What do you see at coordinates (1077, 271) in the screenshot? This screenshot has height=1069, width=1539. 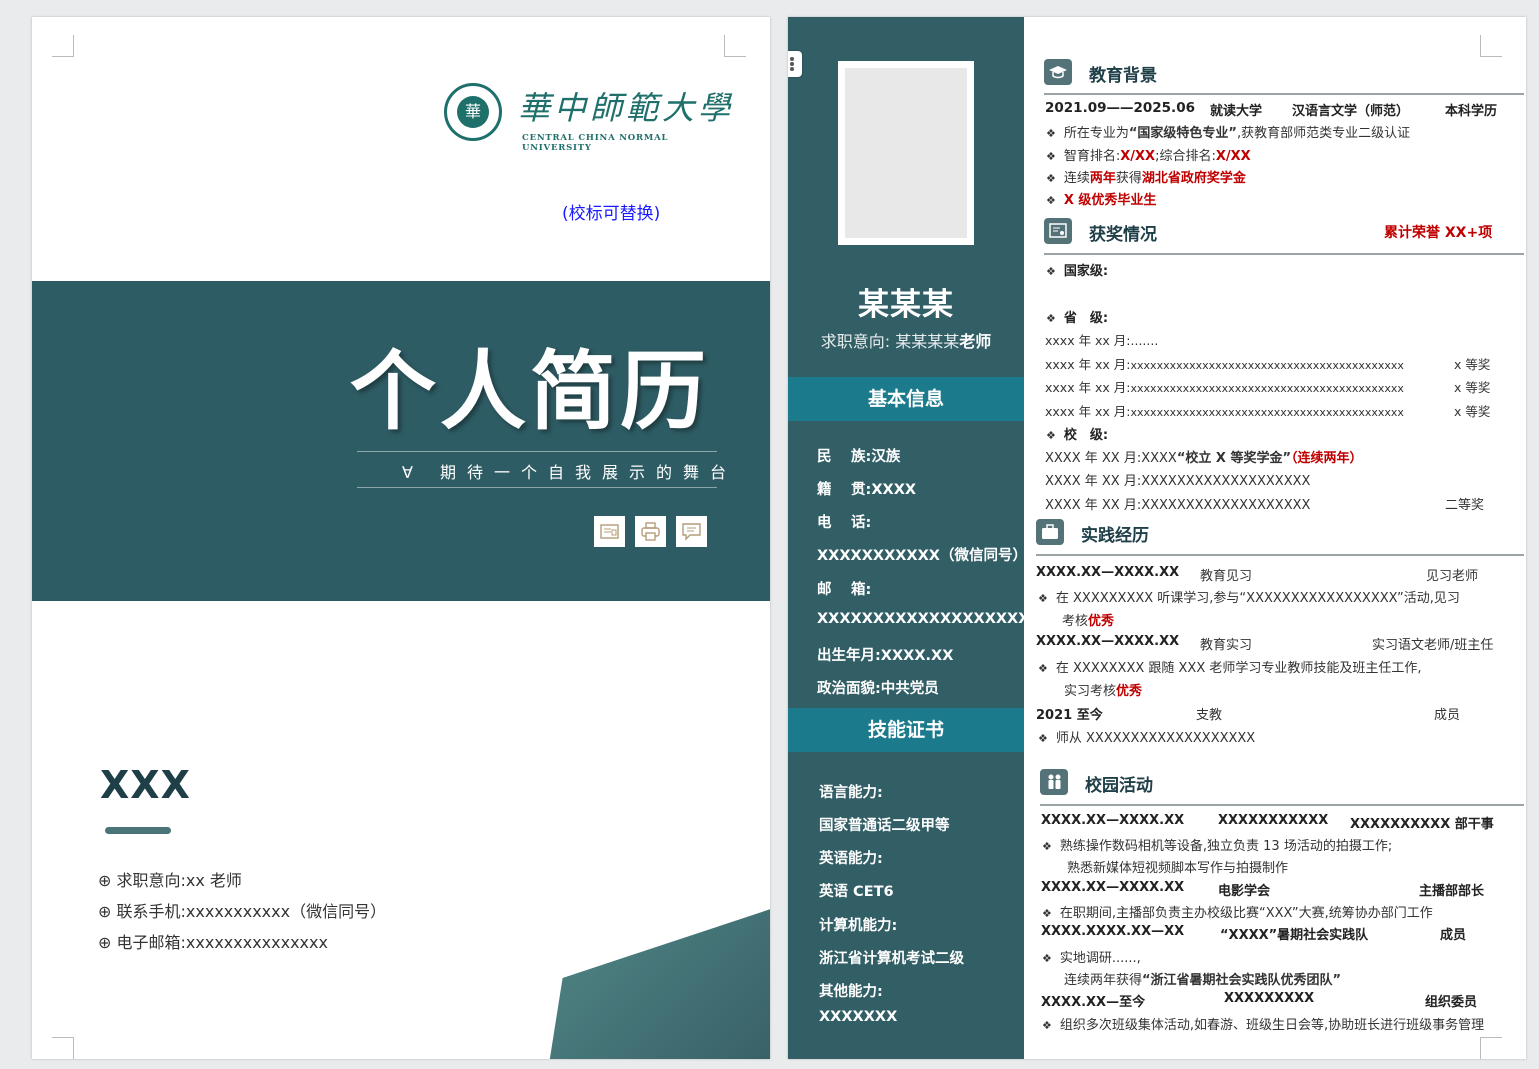 I see `award-category: ❖ 国家级:` at bounding box center [1077, 271].